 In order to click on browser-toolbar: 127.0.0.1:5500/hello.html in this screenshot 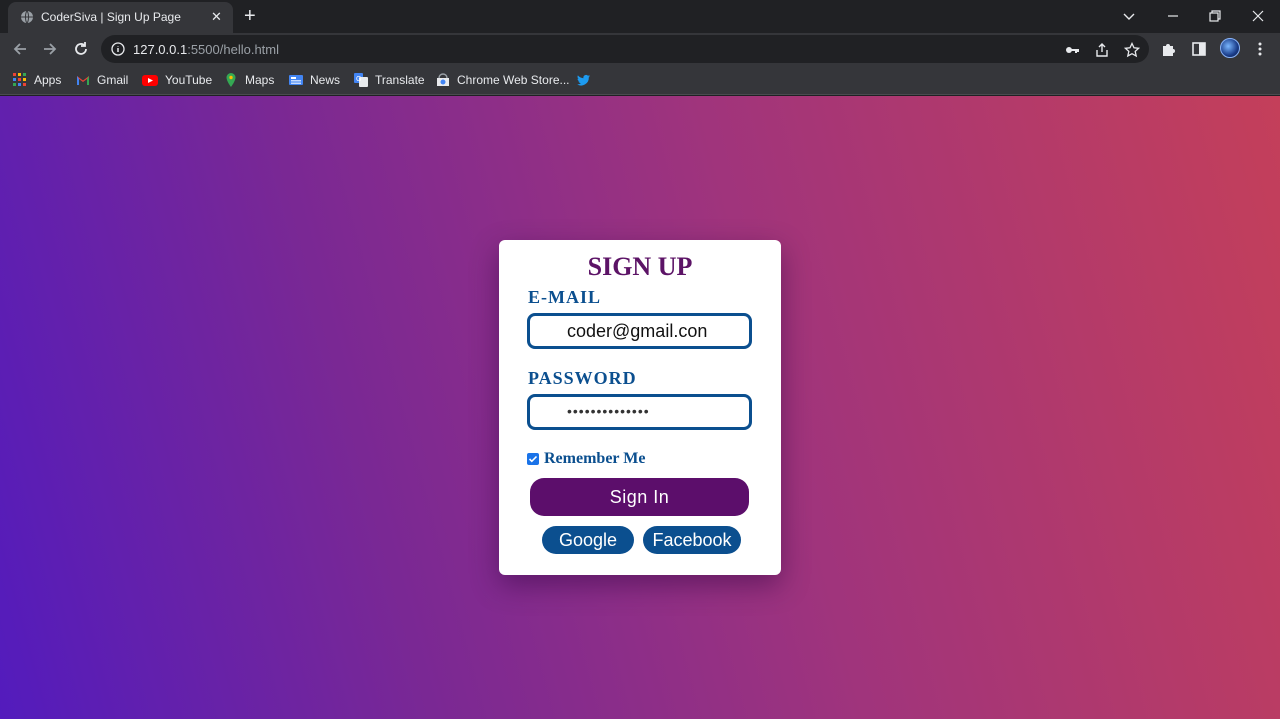, I will do `click(640, 49)`.